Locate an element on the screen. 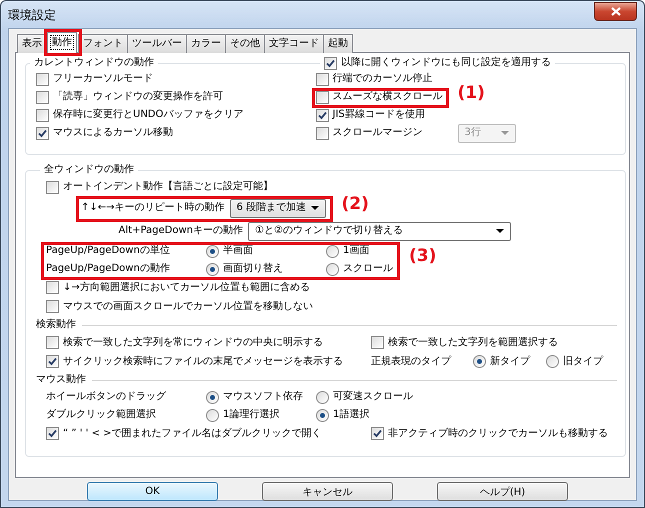  tab: 動作 is located at coordinates (62, 42).